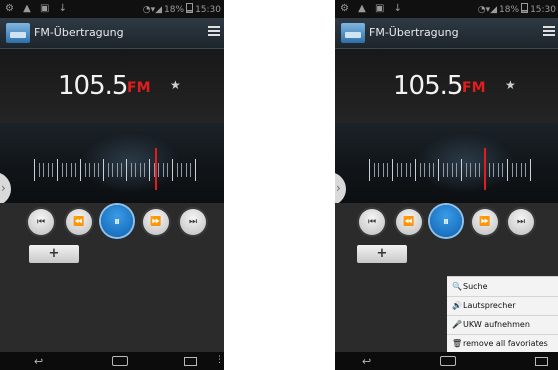  What do you see at coordinates (489, 305) in the screenshot?
I see `menu-item-label: Lautsprecher` at bounding box center [489, 305].